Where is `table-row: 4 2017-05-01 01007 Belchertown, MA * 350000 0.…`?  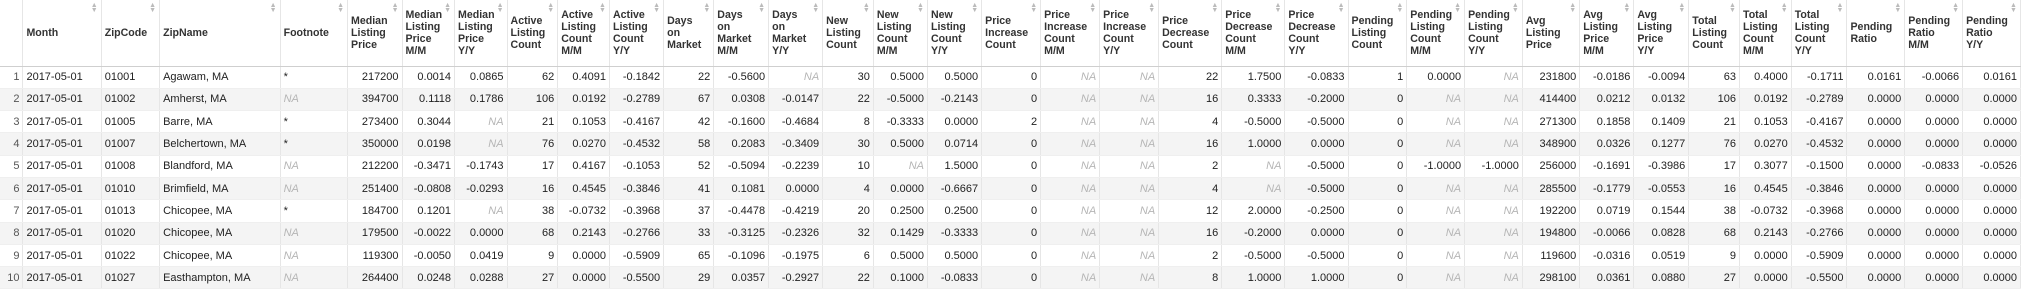
table-row: 4 2017-05-01 01007 Belchertown, MA * 350000 0.… is located at coordinates (1010, 144).